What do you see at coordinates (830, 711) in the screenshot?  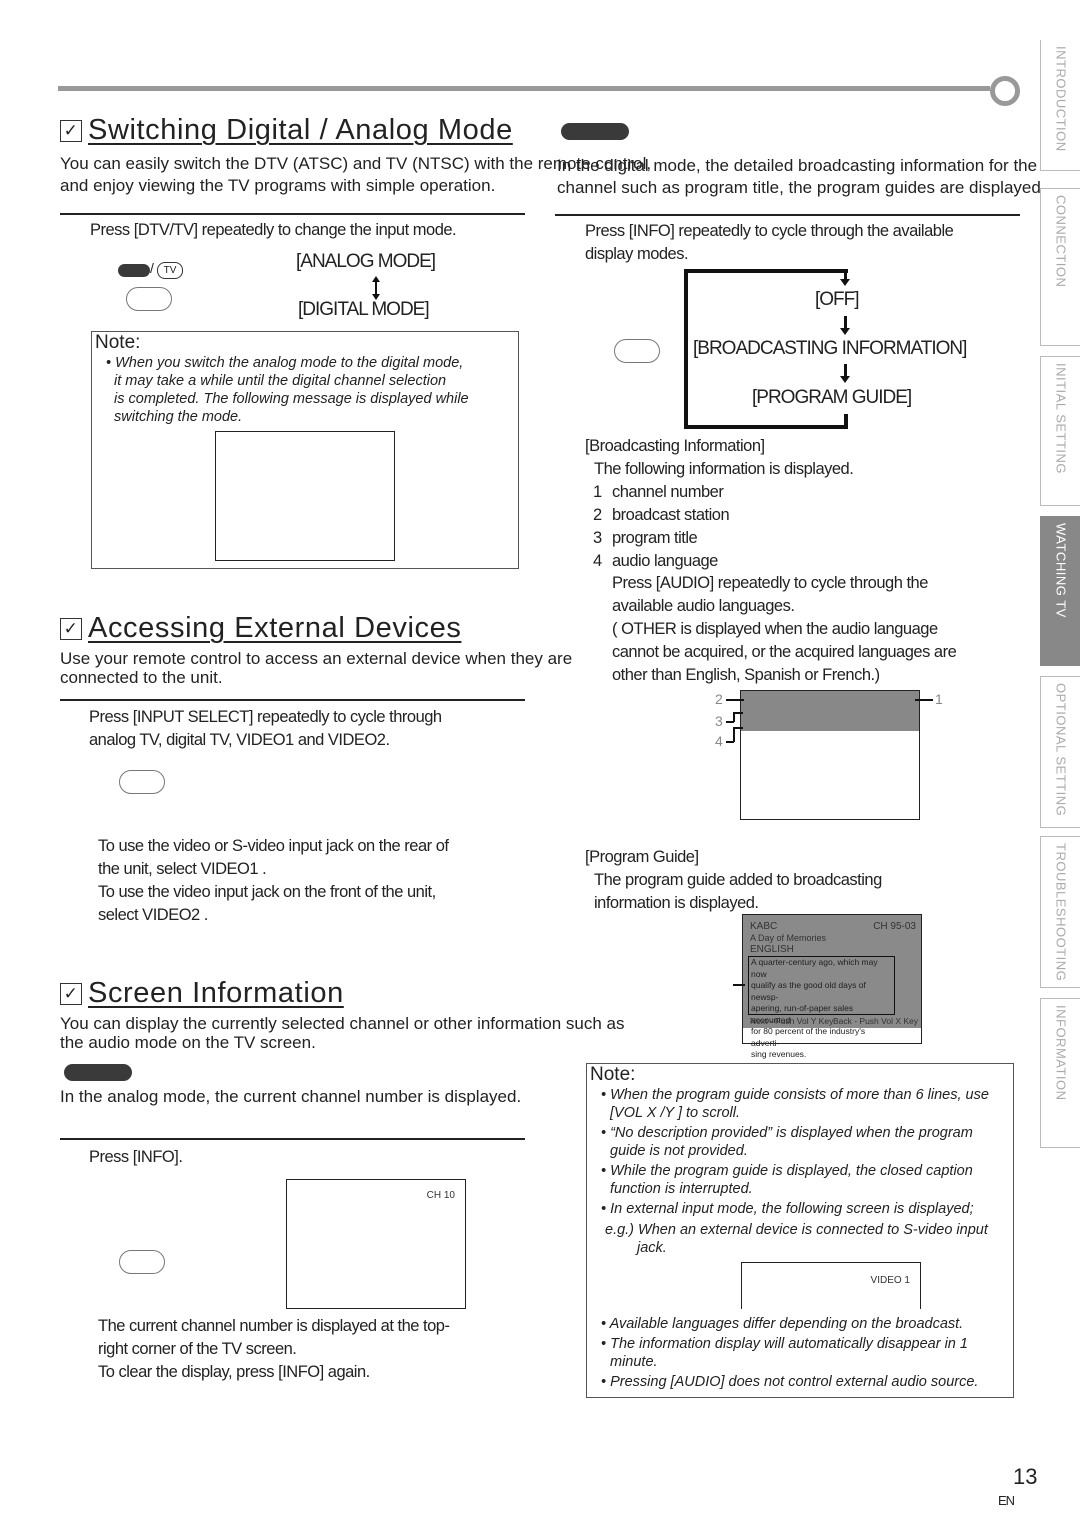 I see `info-banner` at bounding box center [830, 711].